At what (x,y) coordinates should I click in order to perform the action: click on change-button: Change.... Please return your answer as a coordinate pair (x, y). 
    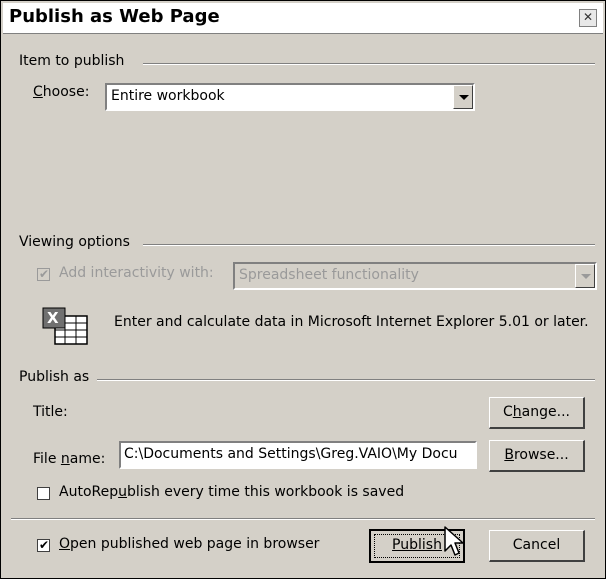
    Looking at the image, I should click on (537, 413).